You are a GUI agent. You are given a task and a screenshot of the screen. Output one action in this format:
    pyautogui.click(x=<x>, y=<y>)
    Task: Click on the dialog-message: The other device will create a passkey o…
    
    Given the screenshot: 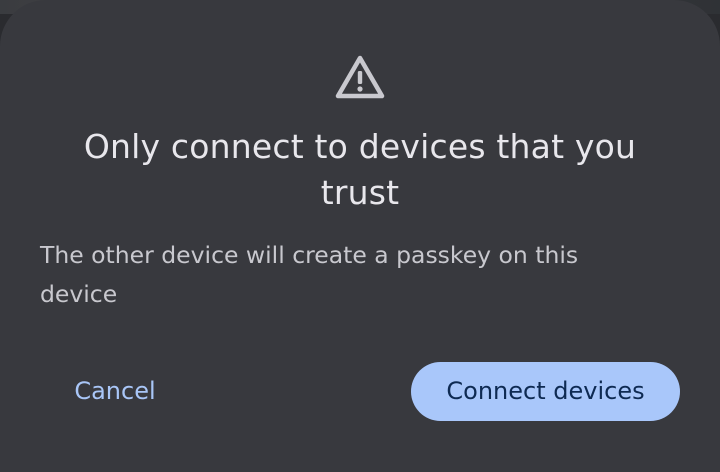 What is the action you would take?
    pyautogui.click(x=309, y=274)
    